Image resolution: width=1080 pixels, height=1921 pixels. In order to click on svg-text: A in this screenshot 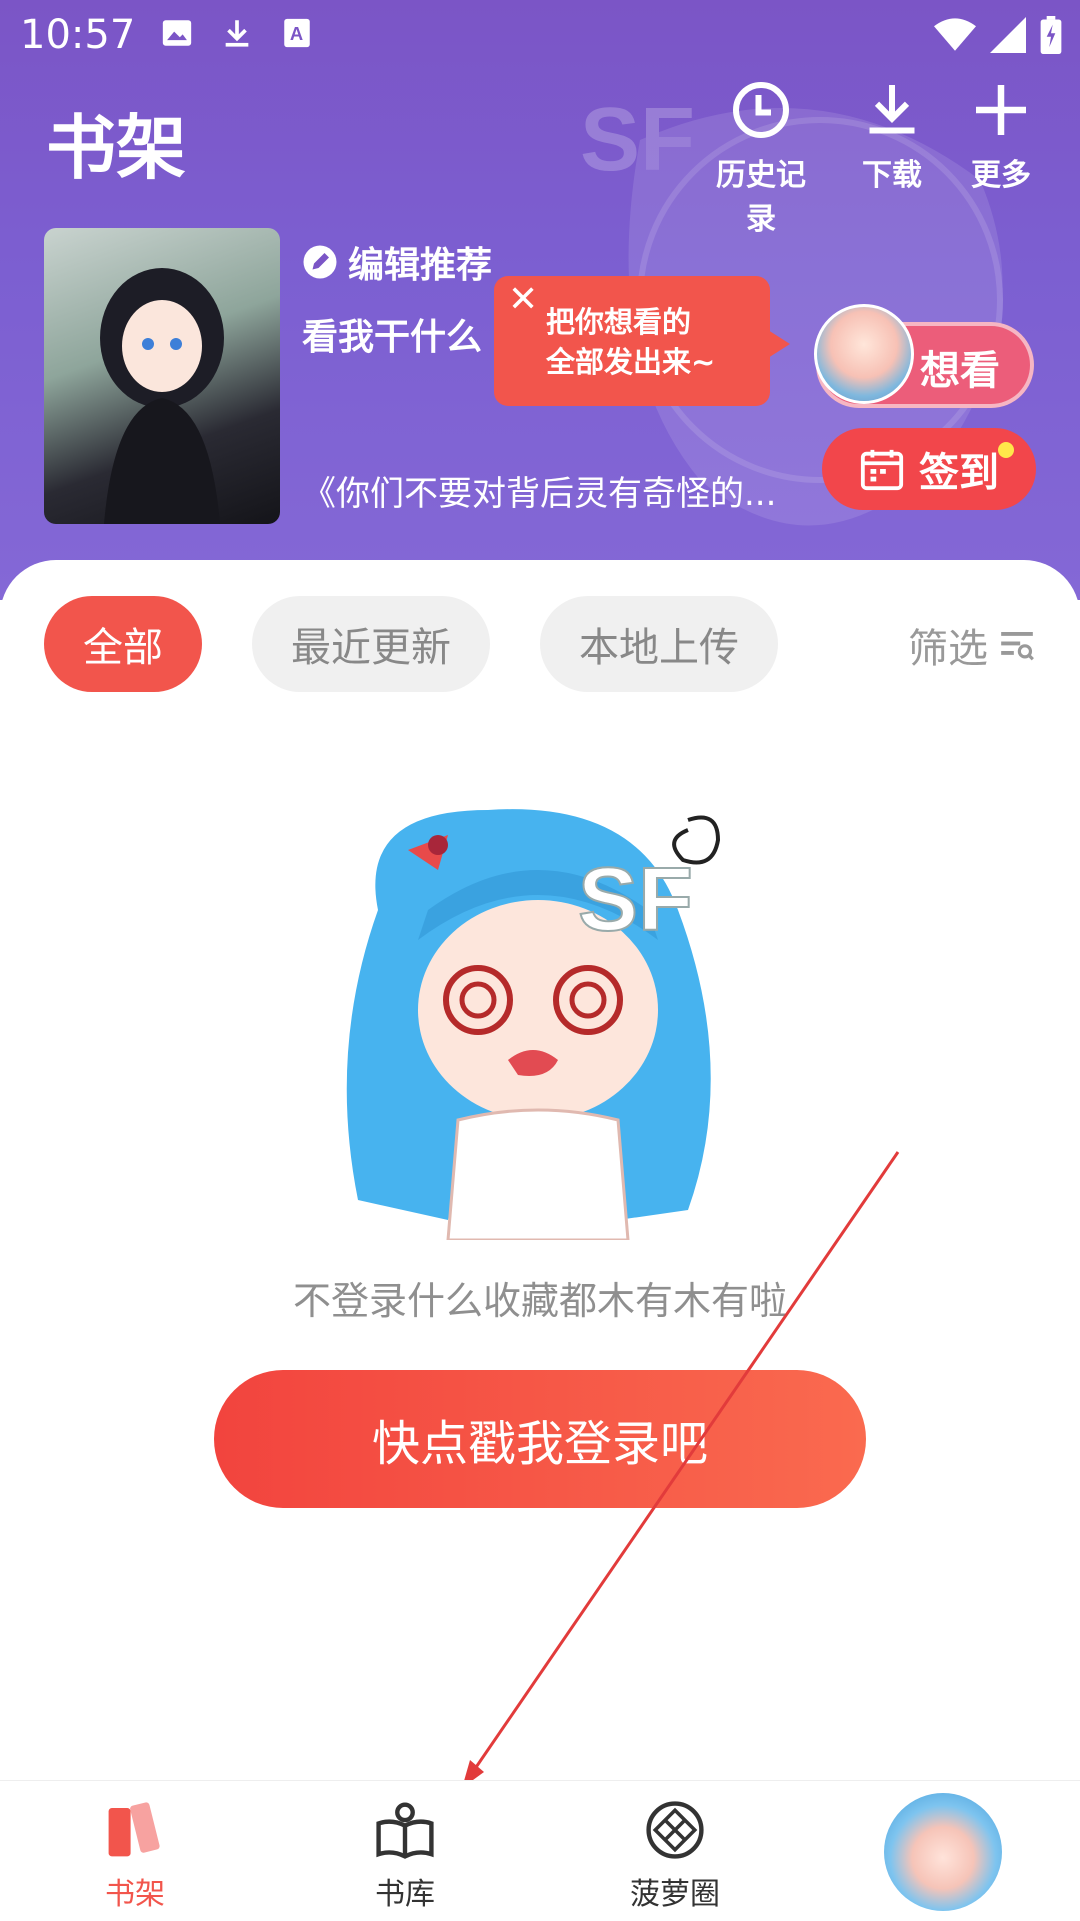, I will do `click(296, 33)`.